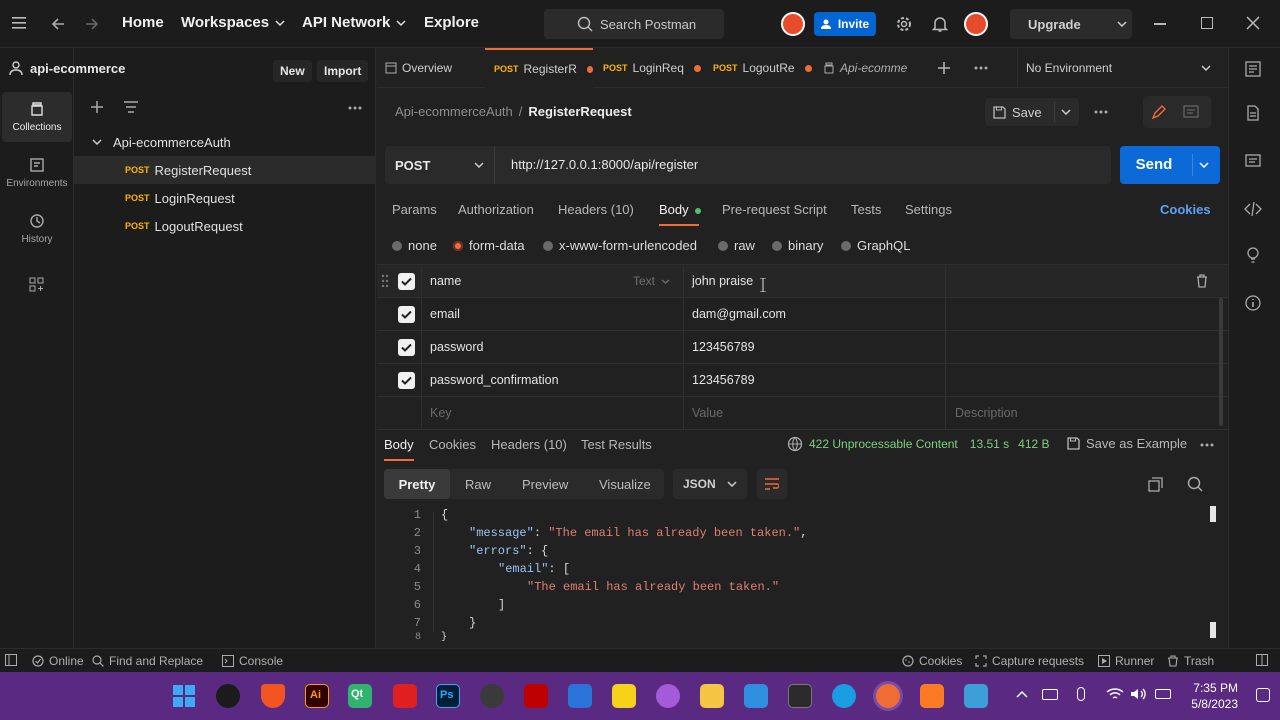  I want to click on tab-logout-request: POST LogoutRe, so click(762, 68).